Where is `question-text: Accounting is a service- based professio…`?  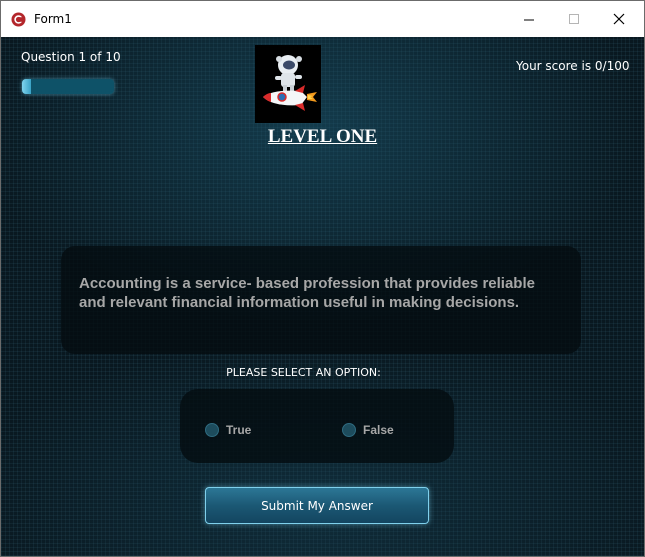
question-text: Accounting is a service- based professio… is located at coordinates (307, 293).